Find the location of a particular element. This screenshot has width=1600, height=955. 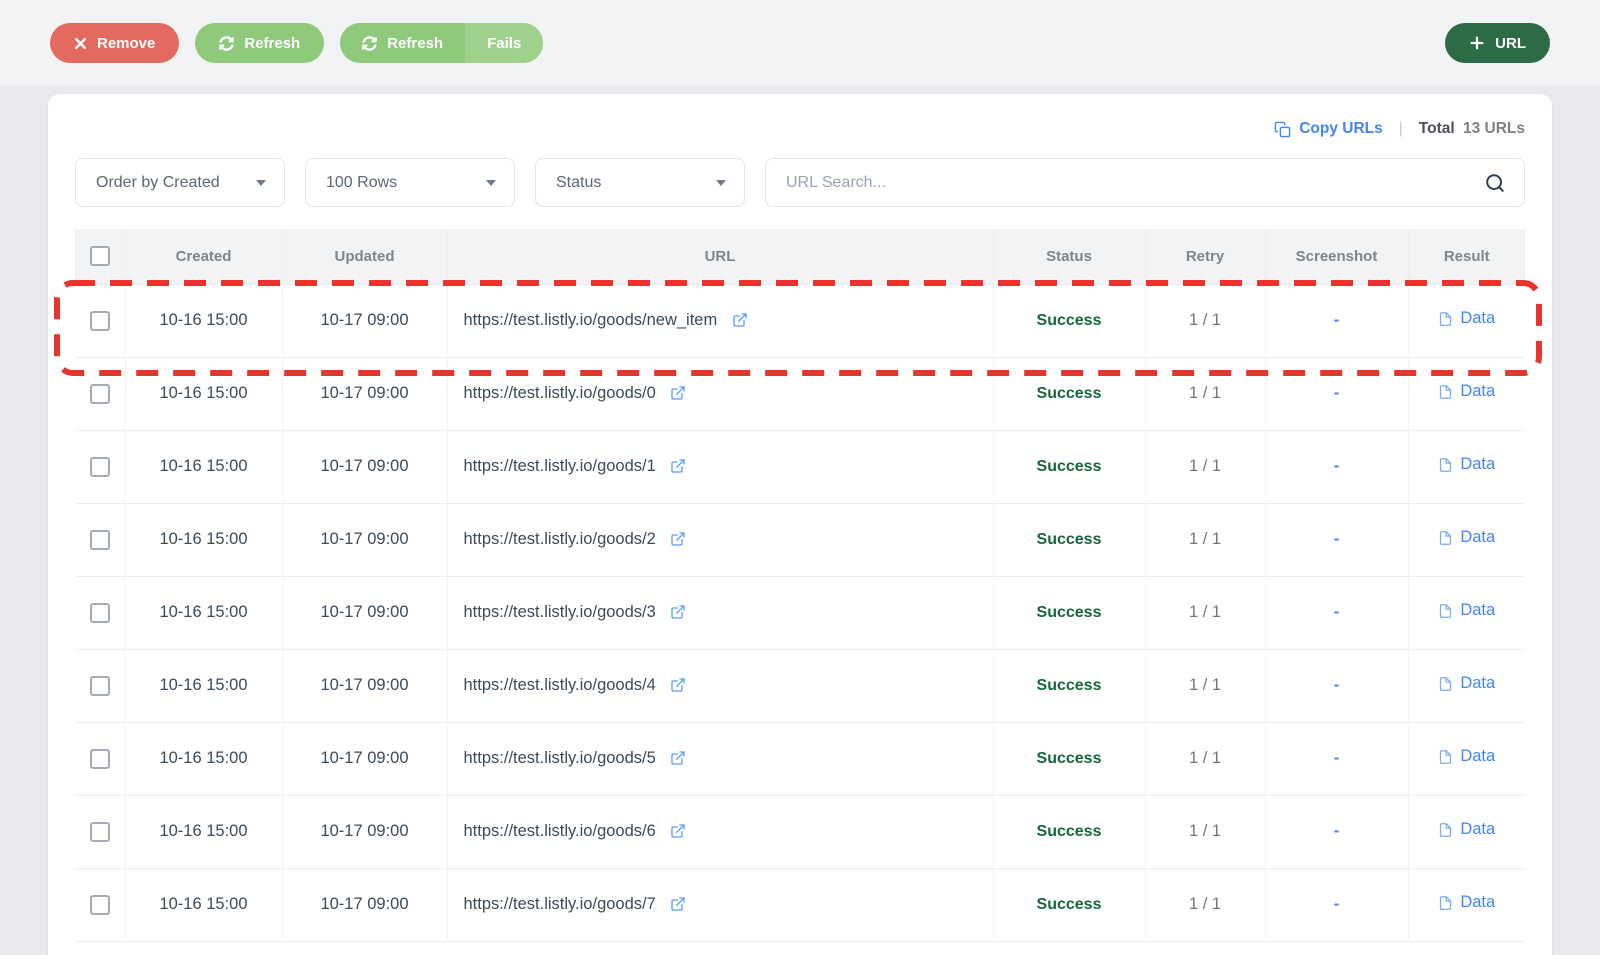

header-url: URL is located at coordinates (720, 256).